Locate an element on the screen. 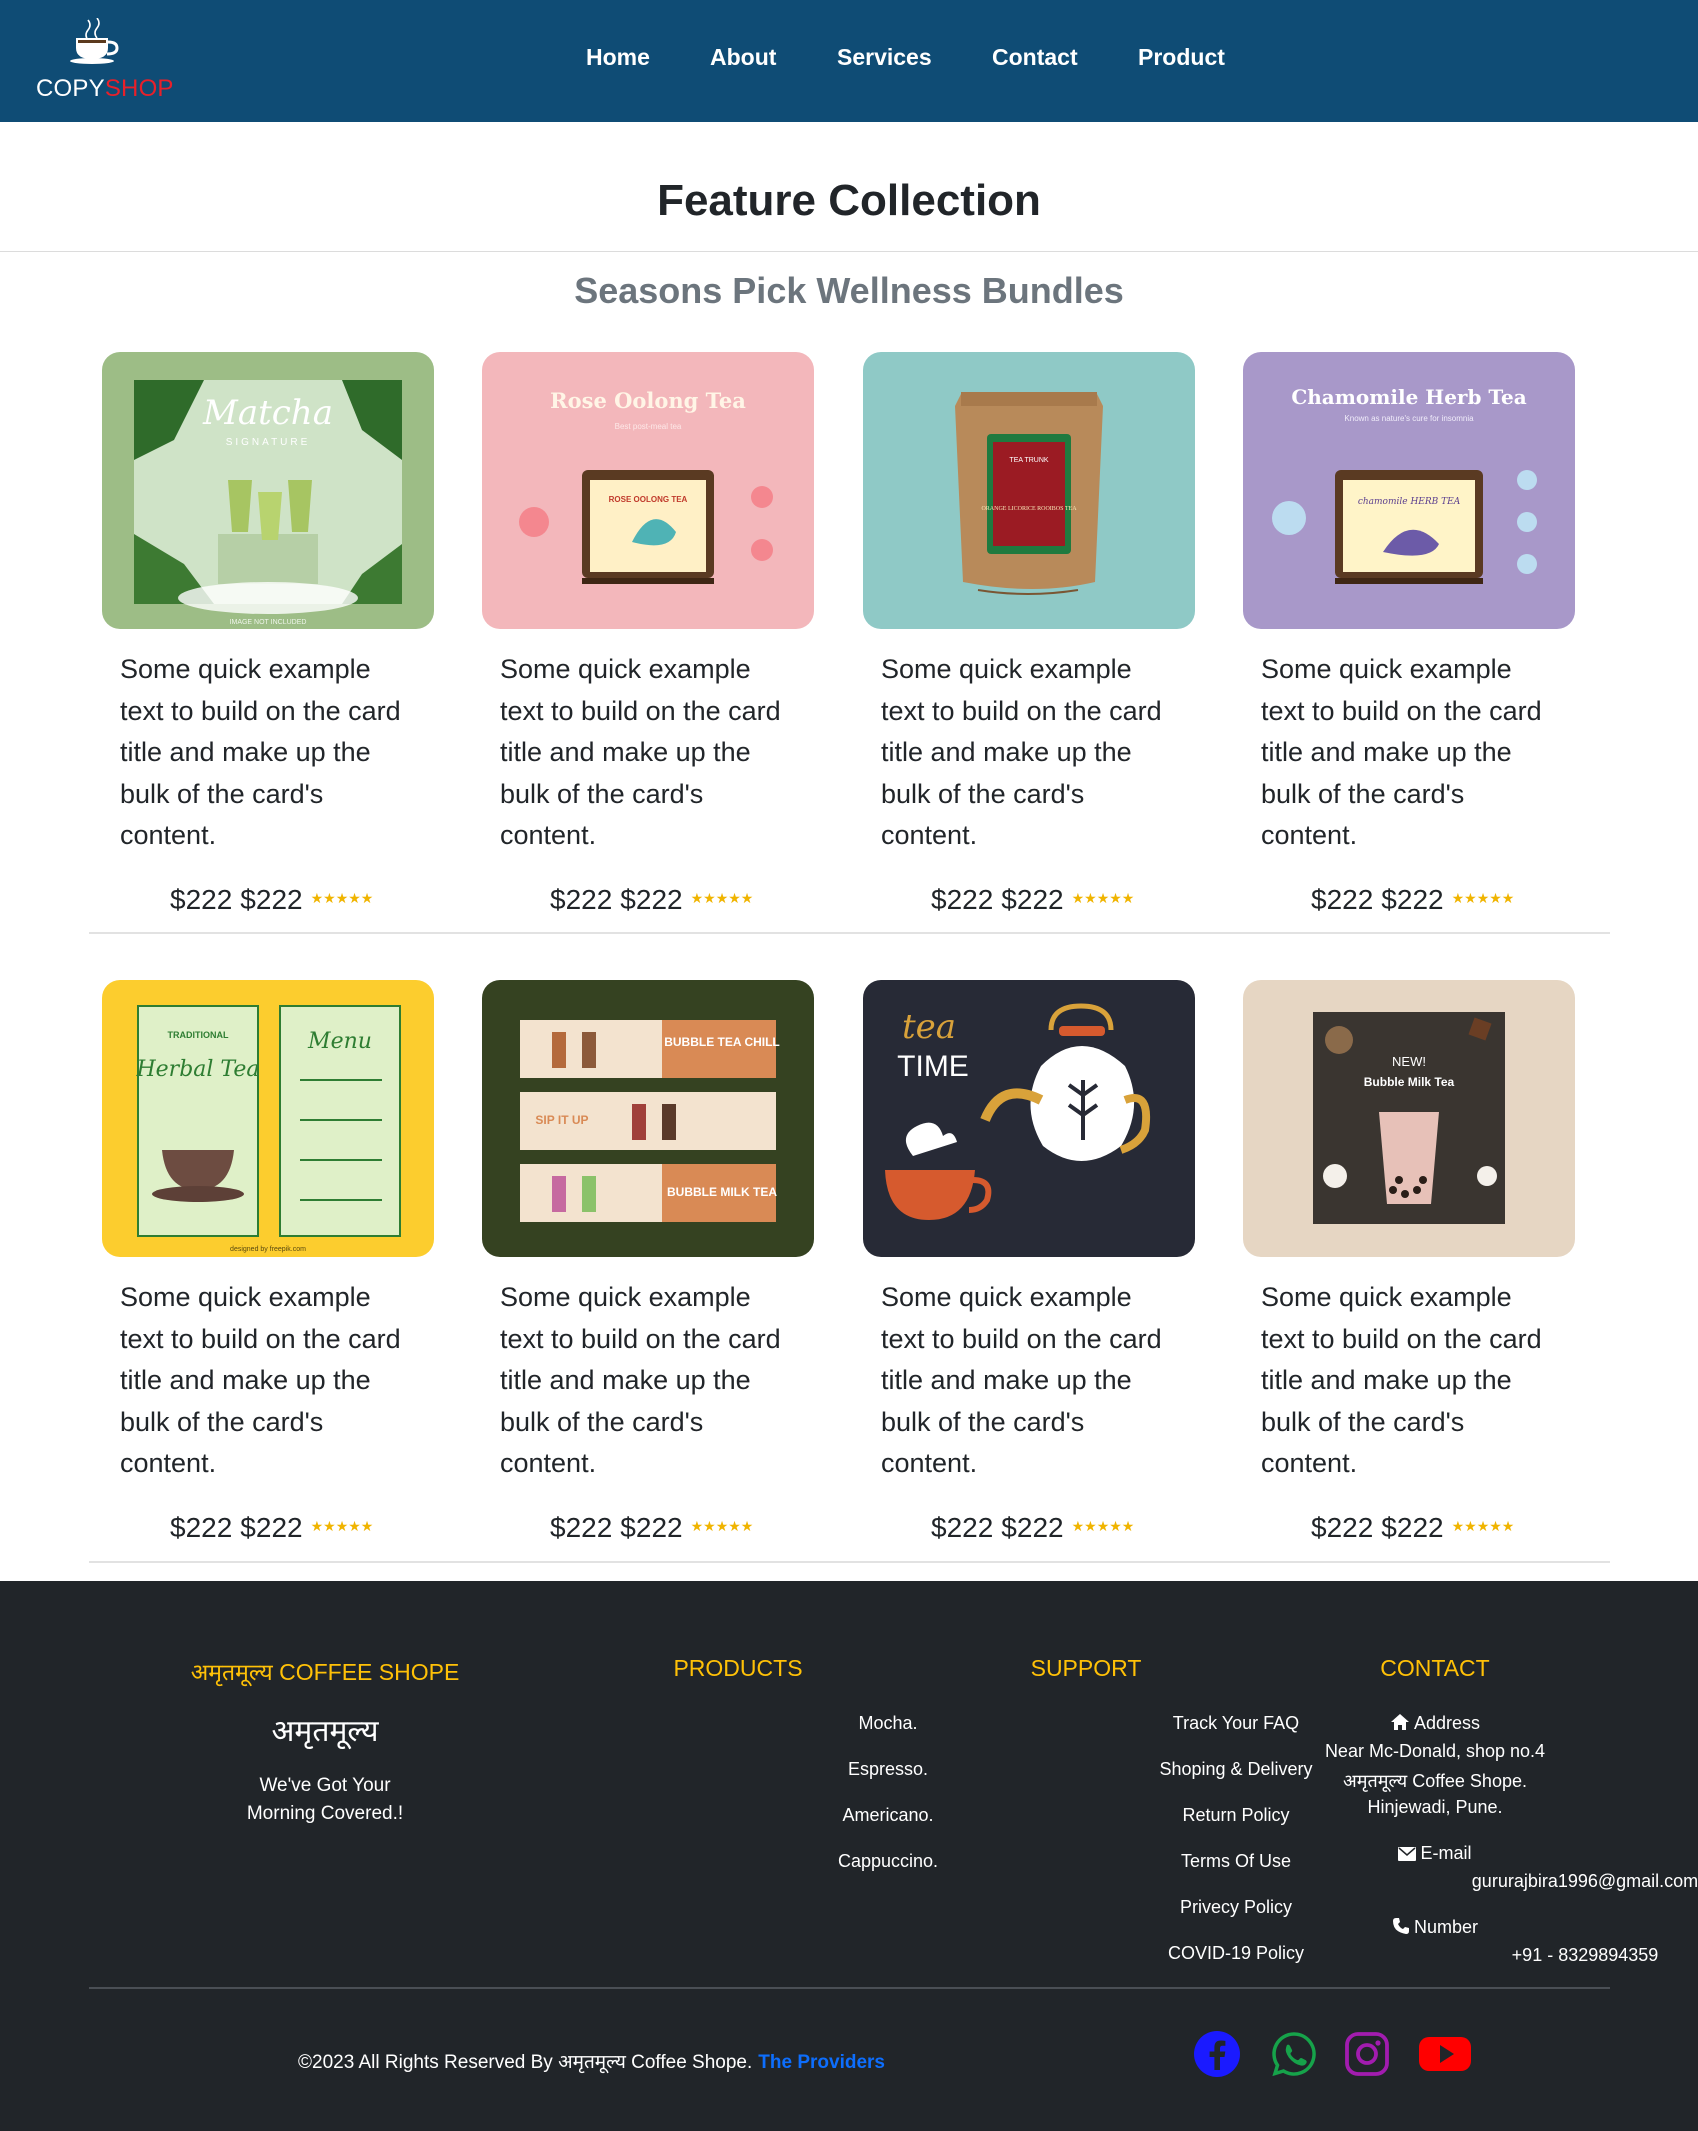 This screenshot has height=2131, width=1698. svg-text: Menu is located at coordinates (339, 1041).